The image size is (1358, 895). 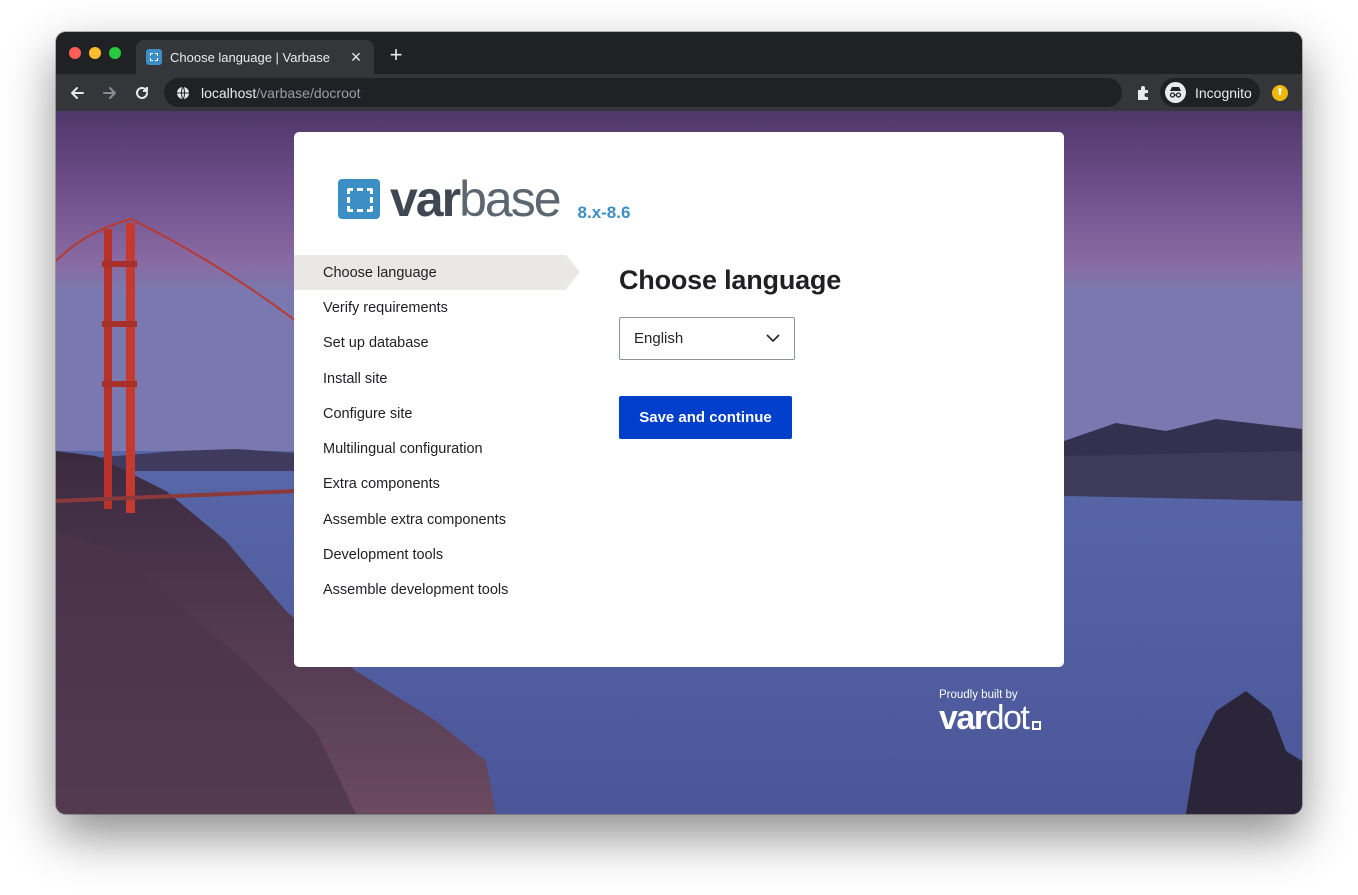 I want to click on step-verify-requirements: Verify requirements, so click(x=385, y=307).